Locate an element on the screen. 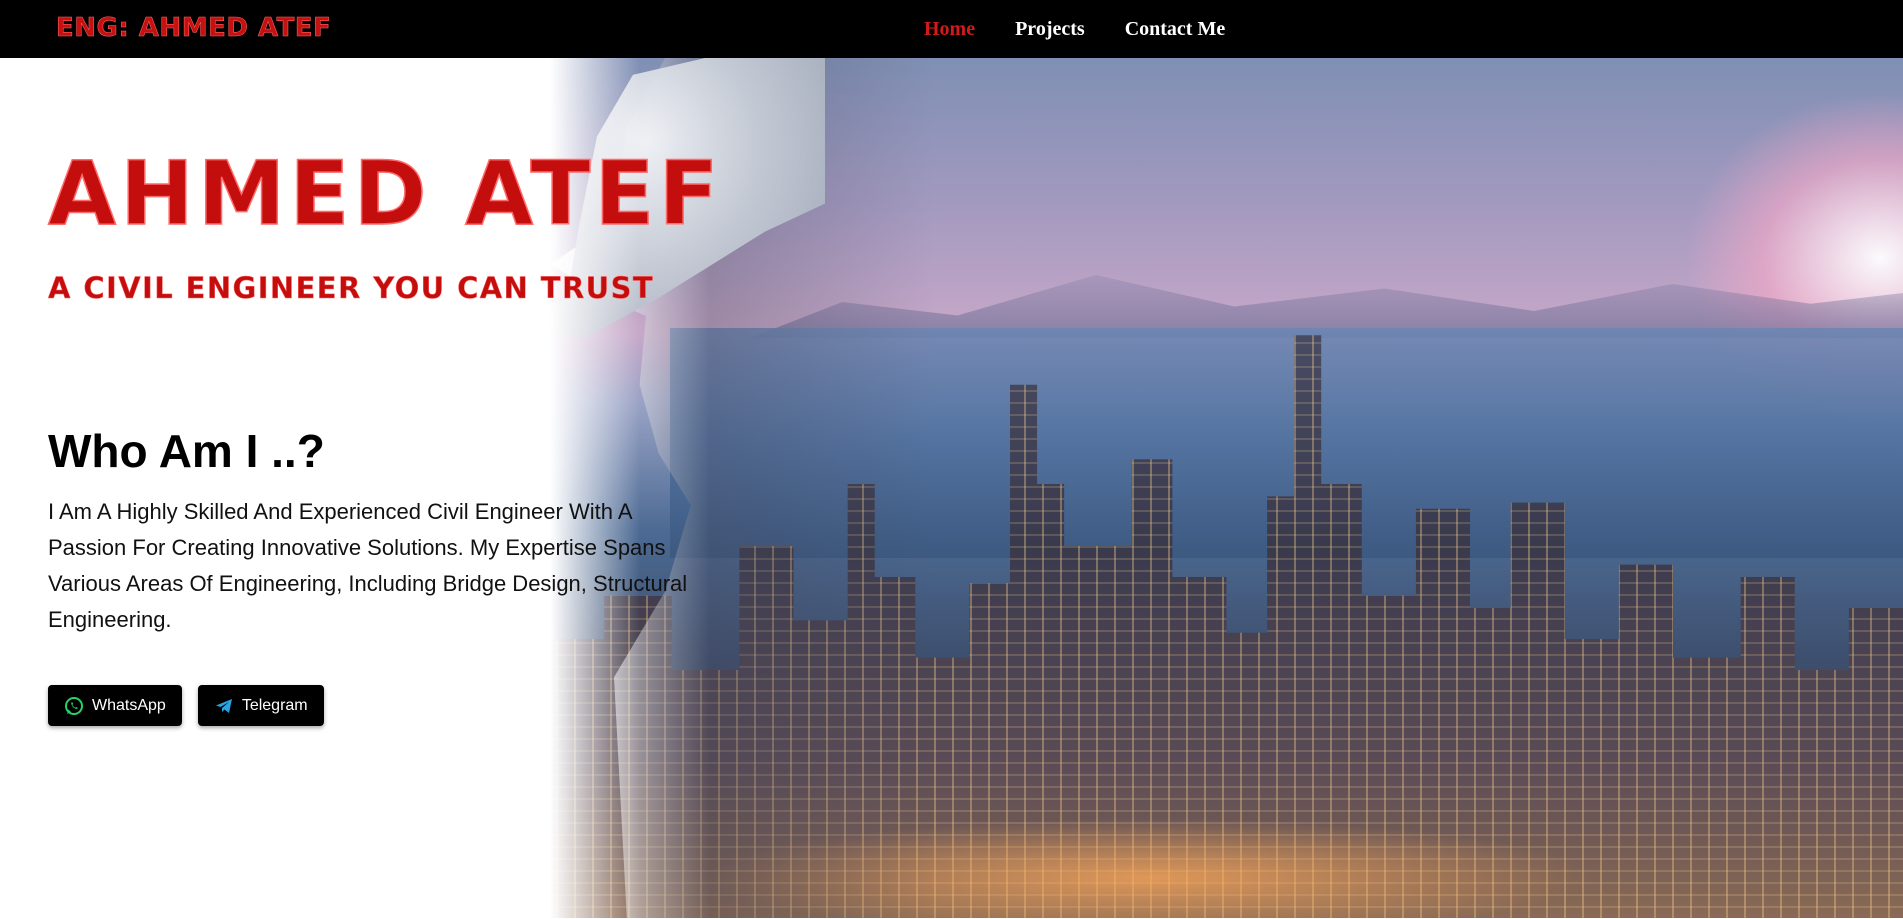 This screenshot has height=919, width=1903. whatsapp-button: WhatsApp is located at coordinates (115, 705).